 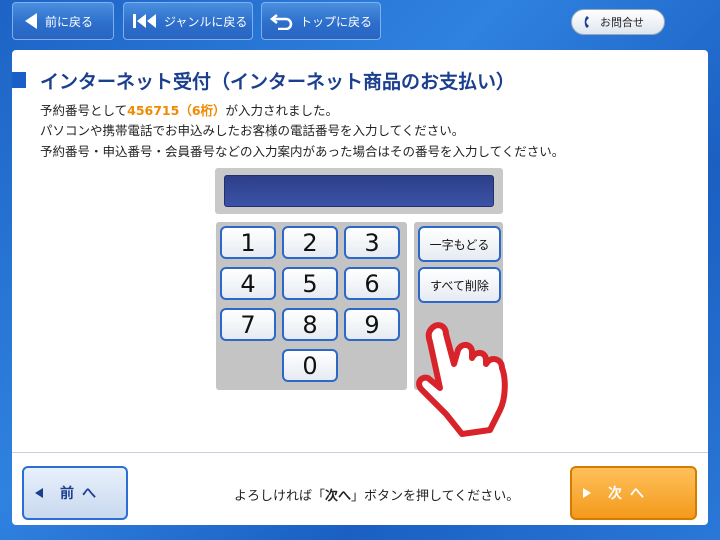 I want to click on back-button-label: 前に戻る, so click(x=69, y=21).